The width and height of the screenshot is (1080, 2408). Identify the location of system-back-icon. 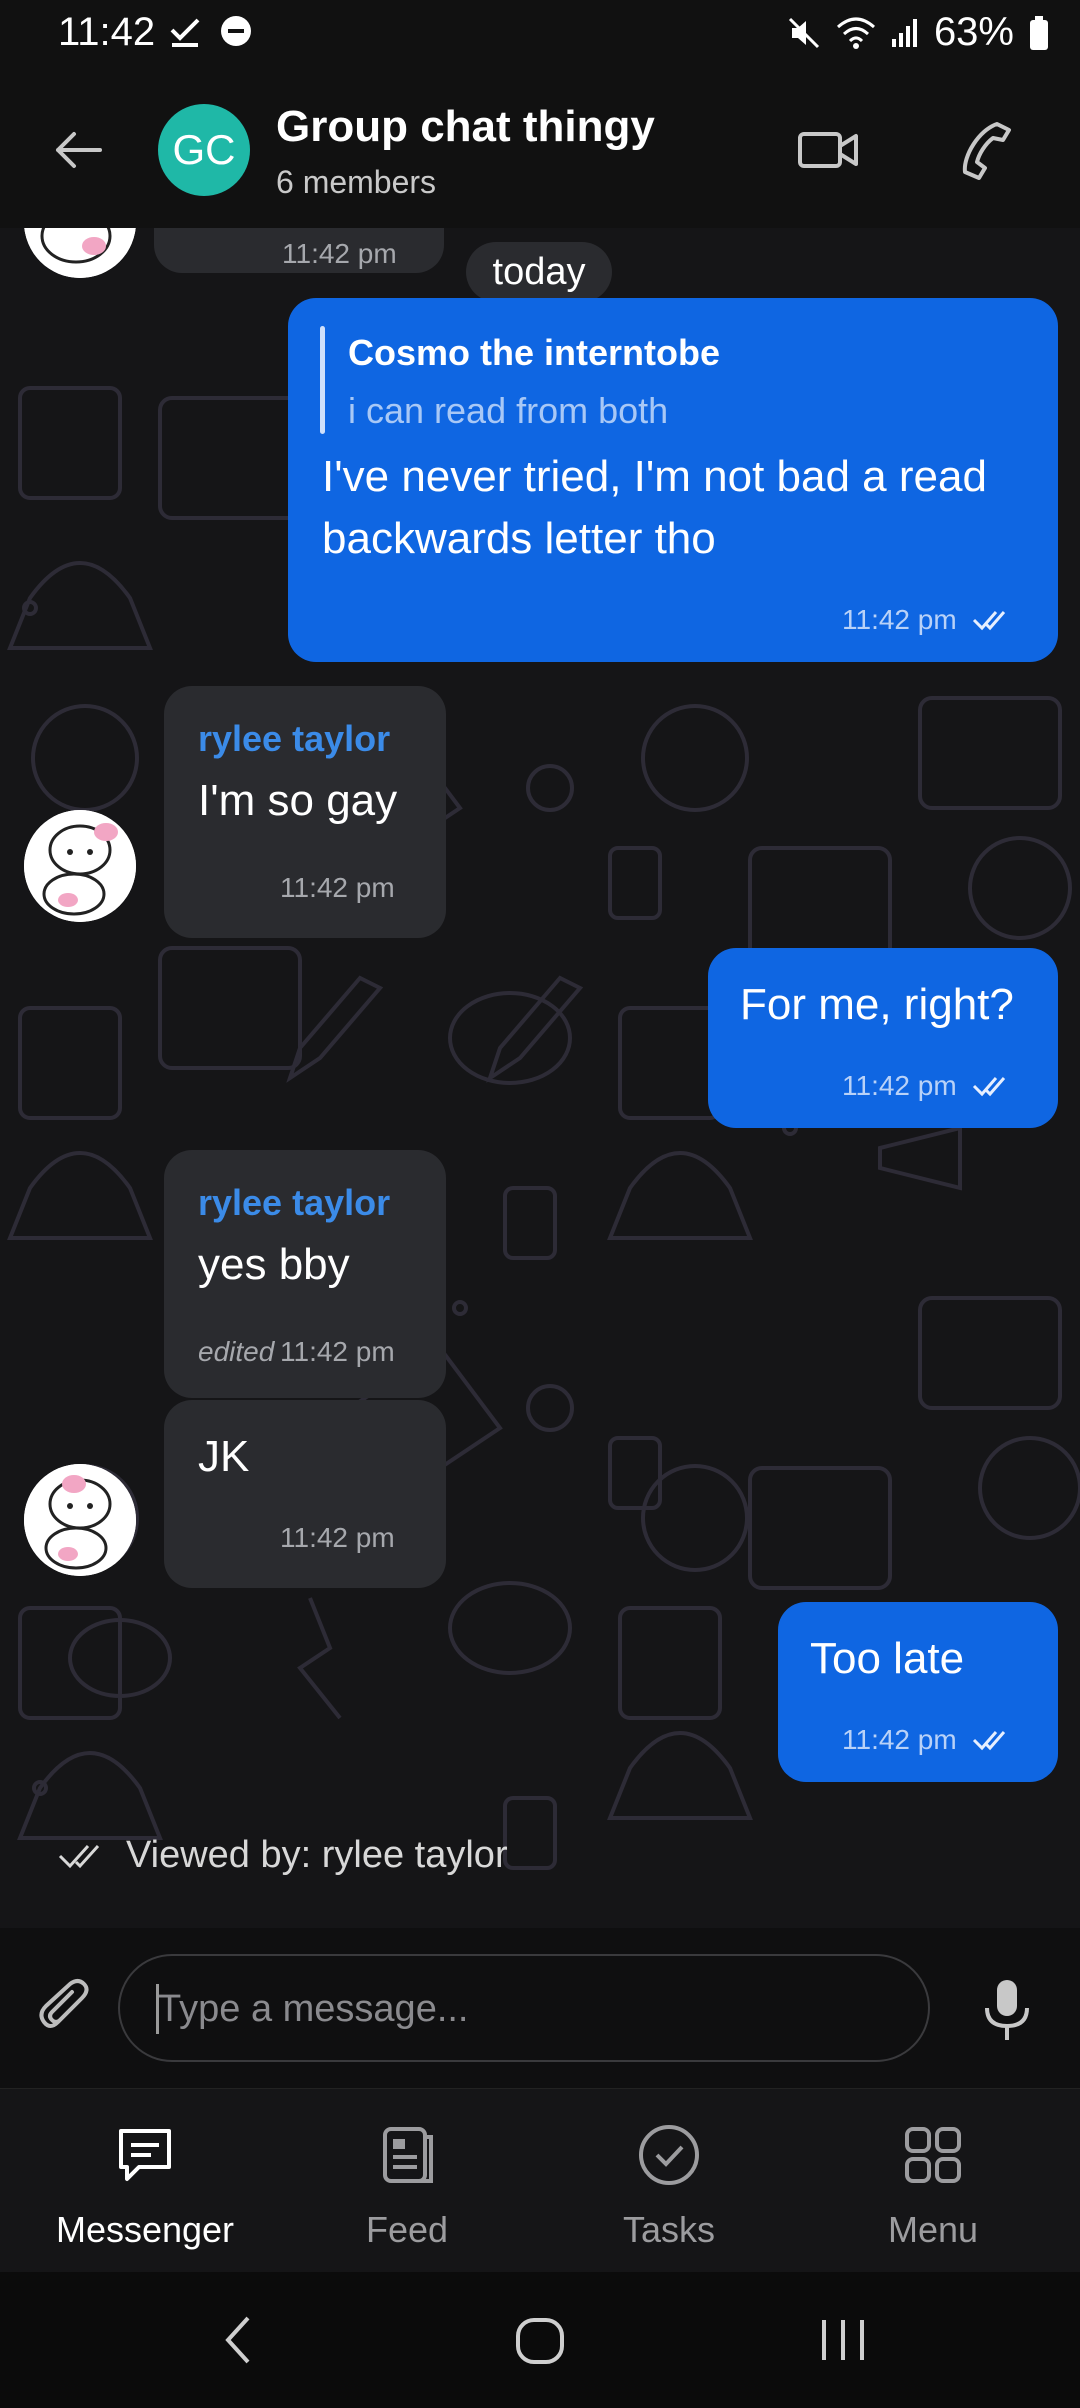
(238, 2340).